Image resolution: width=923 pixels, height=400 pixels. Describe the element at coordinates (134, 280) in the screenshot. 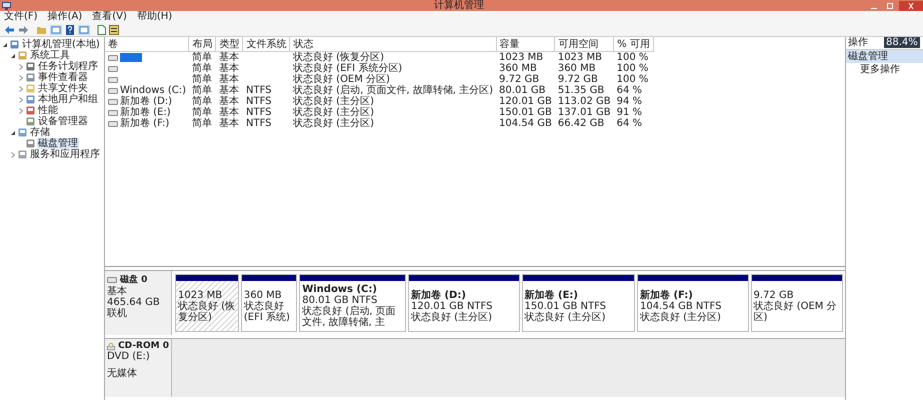

I see `disk-name: 磁盘 0` at that location.